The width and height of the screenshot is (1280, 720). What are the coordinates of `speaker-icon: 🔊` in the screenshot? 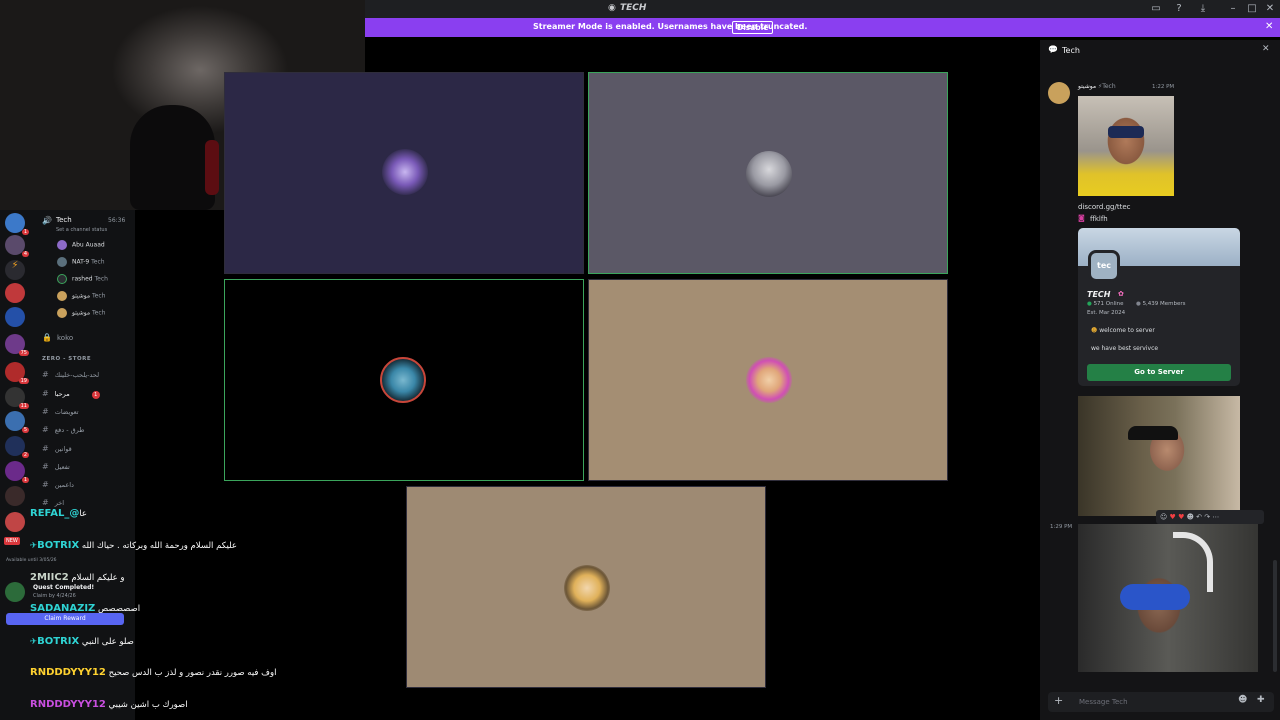 It's located at (47, 220).